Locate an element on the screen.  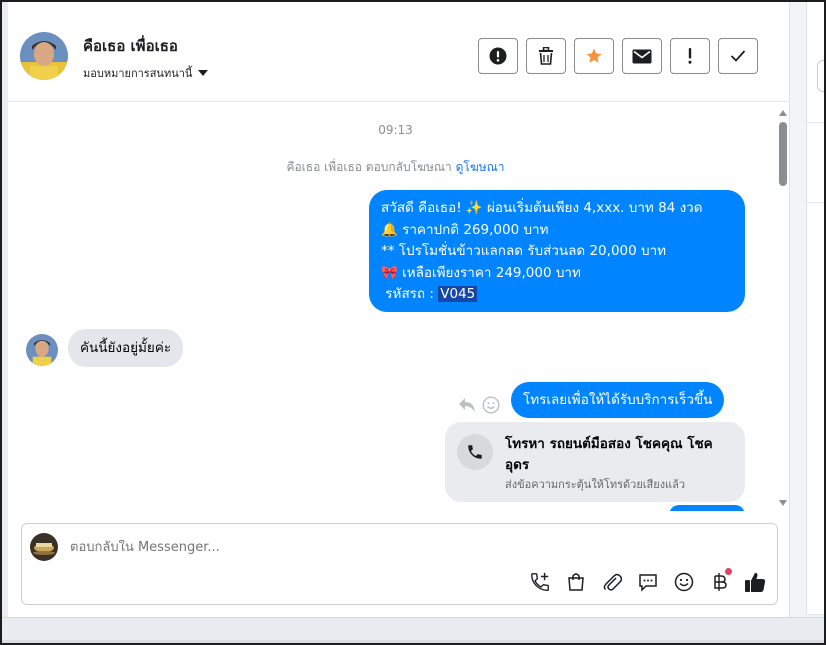
phone-icon is located at coordinates (475, 452).